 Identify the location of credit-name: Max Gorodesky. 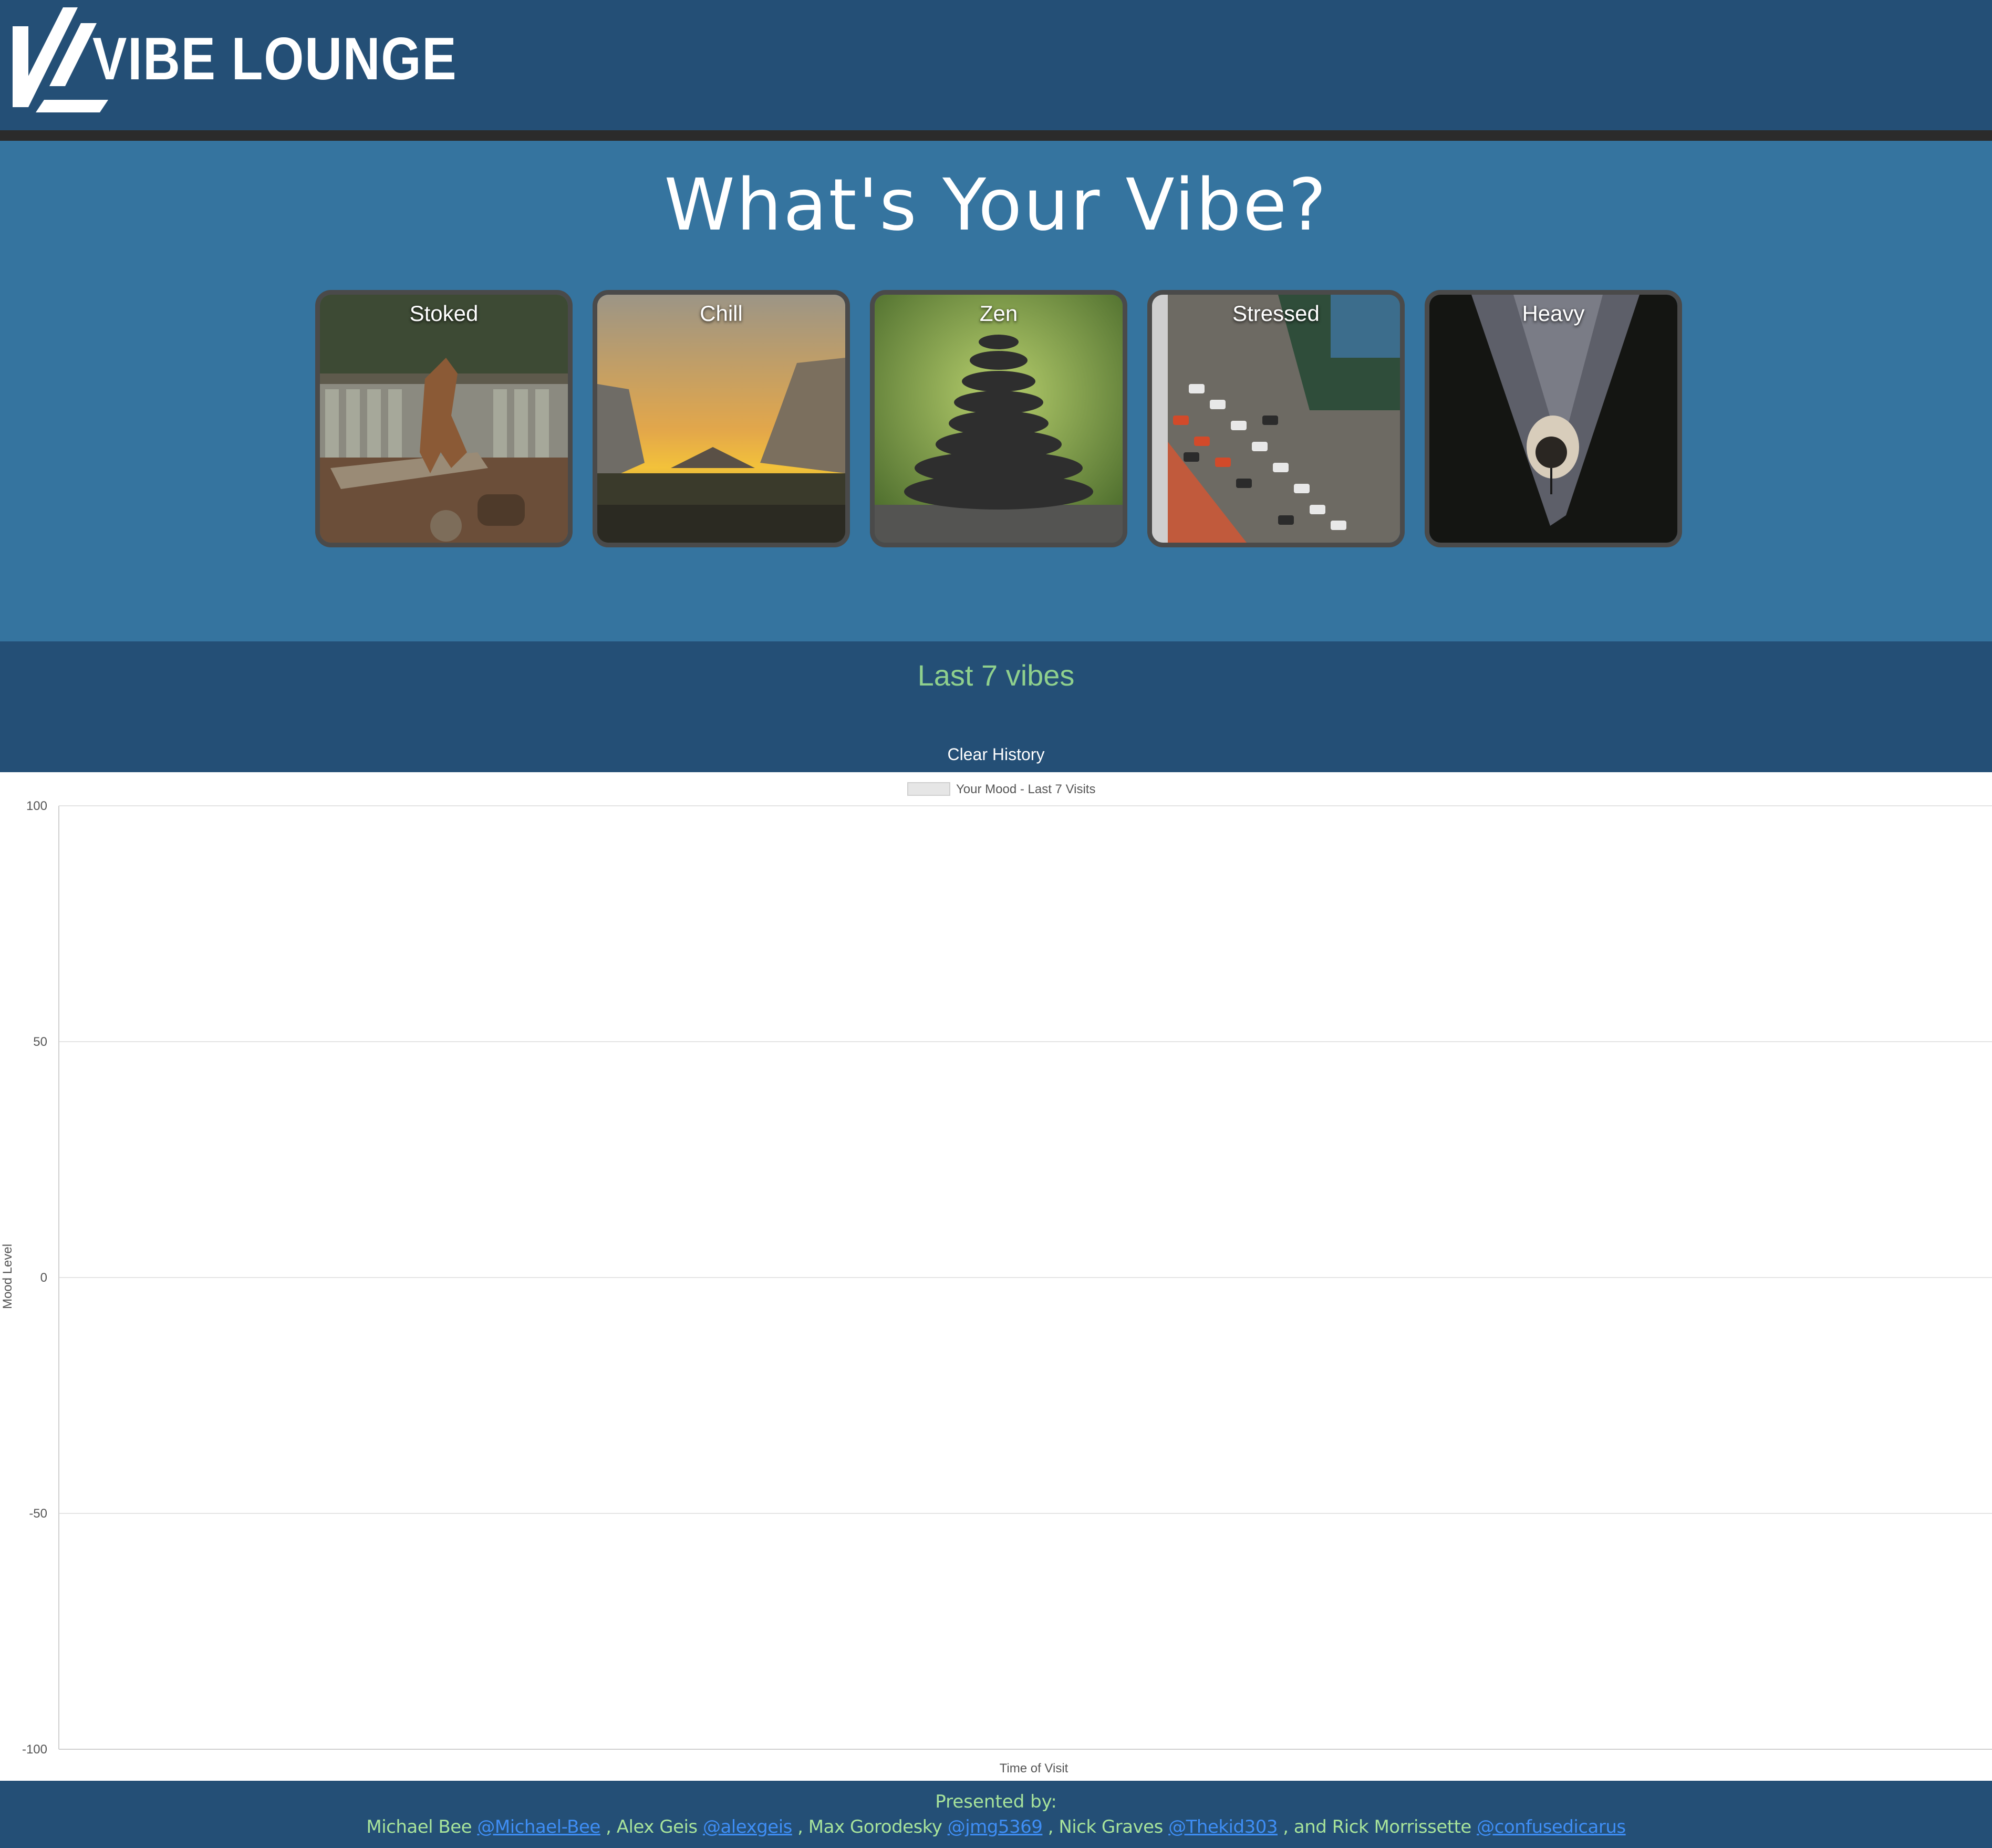
(875, 1826).